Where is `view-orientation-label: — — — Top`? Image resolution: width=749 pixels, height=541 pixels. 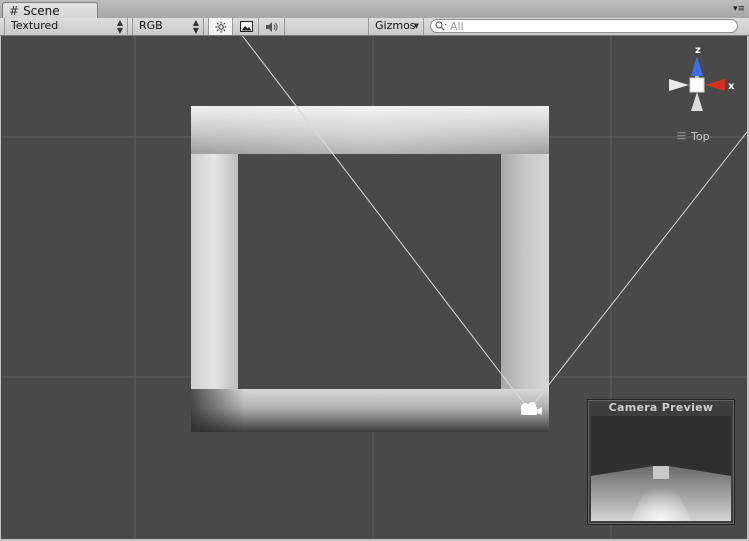
view-orientation-label: — — — Top is located at coordinates (693, 136).